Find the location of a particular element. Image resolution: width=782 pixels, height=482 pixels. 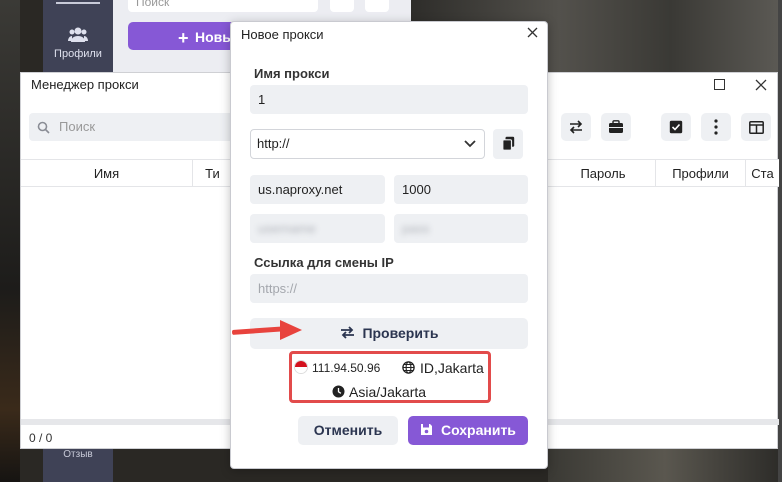

desktop-background is located at coordinates (10, 241).